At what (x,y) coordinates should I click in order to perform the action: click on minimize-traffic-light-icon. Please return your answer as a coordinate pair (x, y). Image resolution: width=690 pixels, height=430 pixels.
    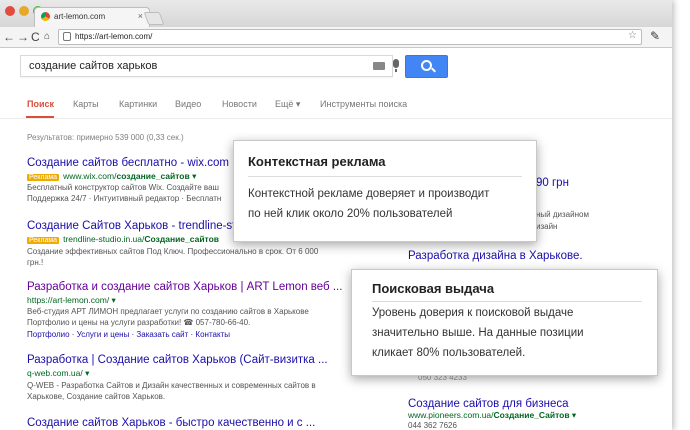
    Looking at the image, I should click on (24, 11).